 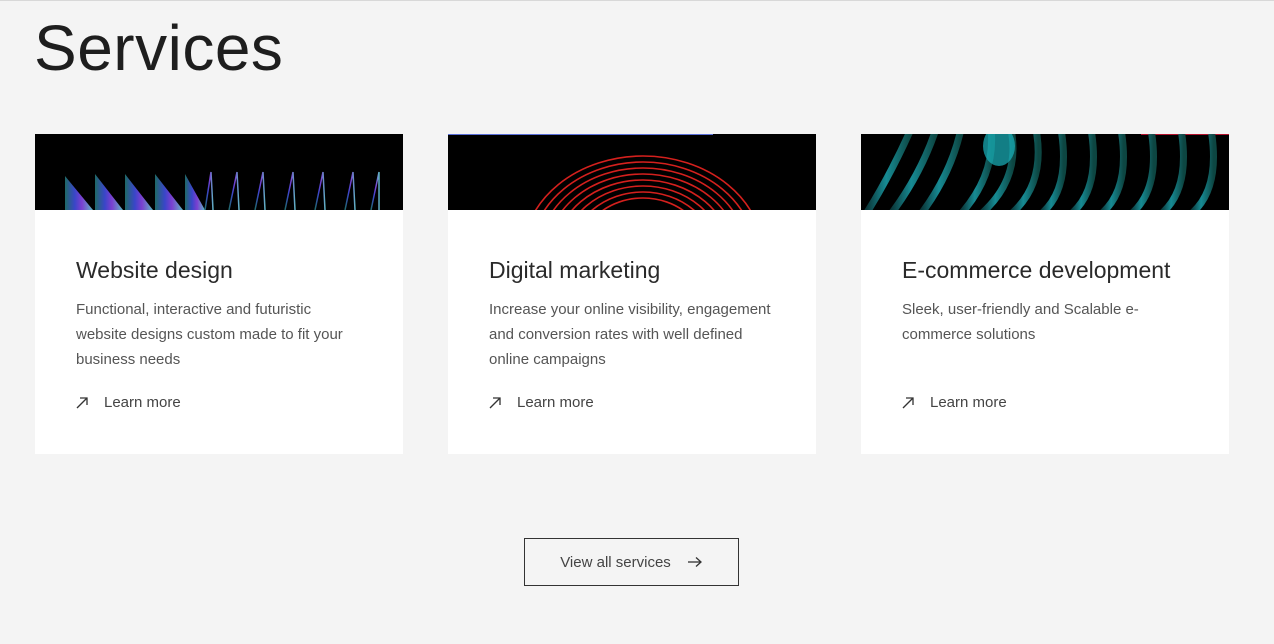 I want to click on banner-red-arcs-image, so click(x=632, y=172).